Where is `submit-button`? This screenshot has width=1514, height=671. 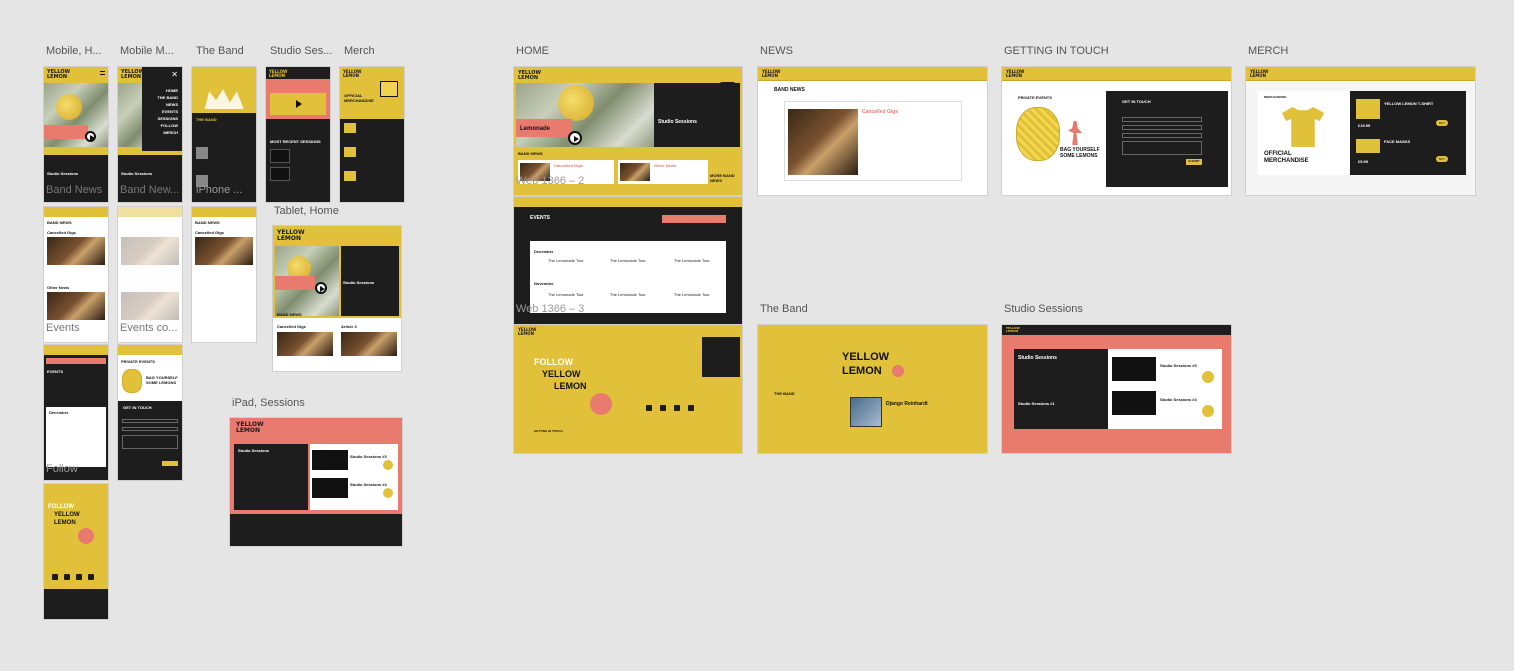 submit-button is located at coordinates (170, 463).